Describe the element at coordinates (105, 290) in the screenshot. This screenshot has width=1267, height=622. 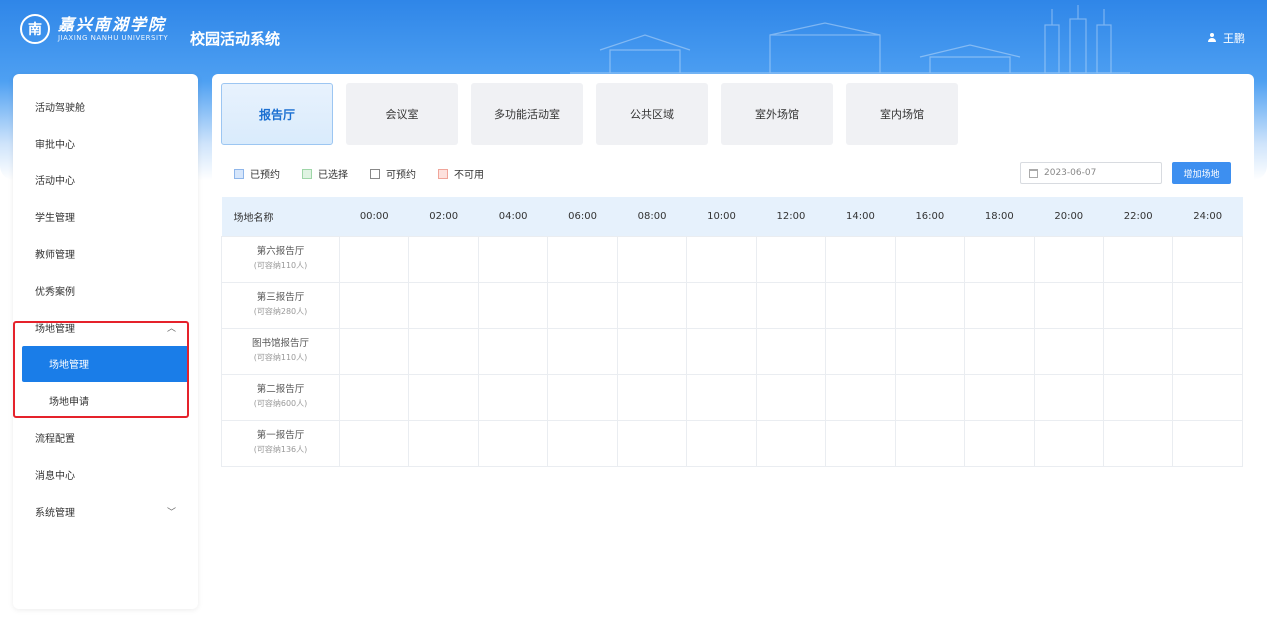
I see `sidebar-item-excellent-cases: 优秀案例` at that location.